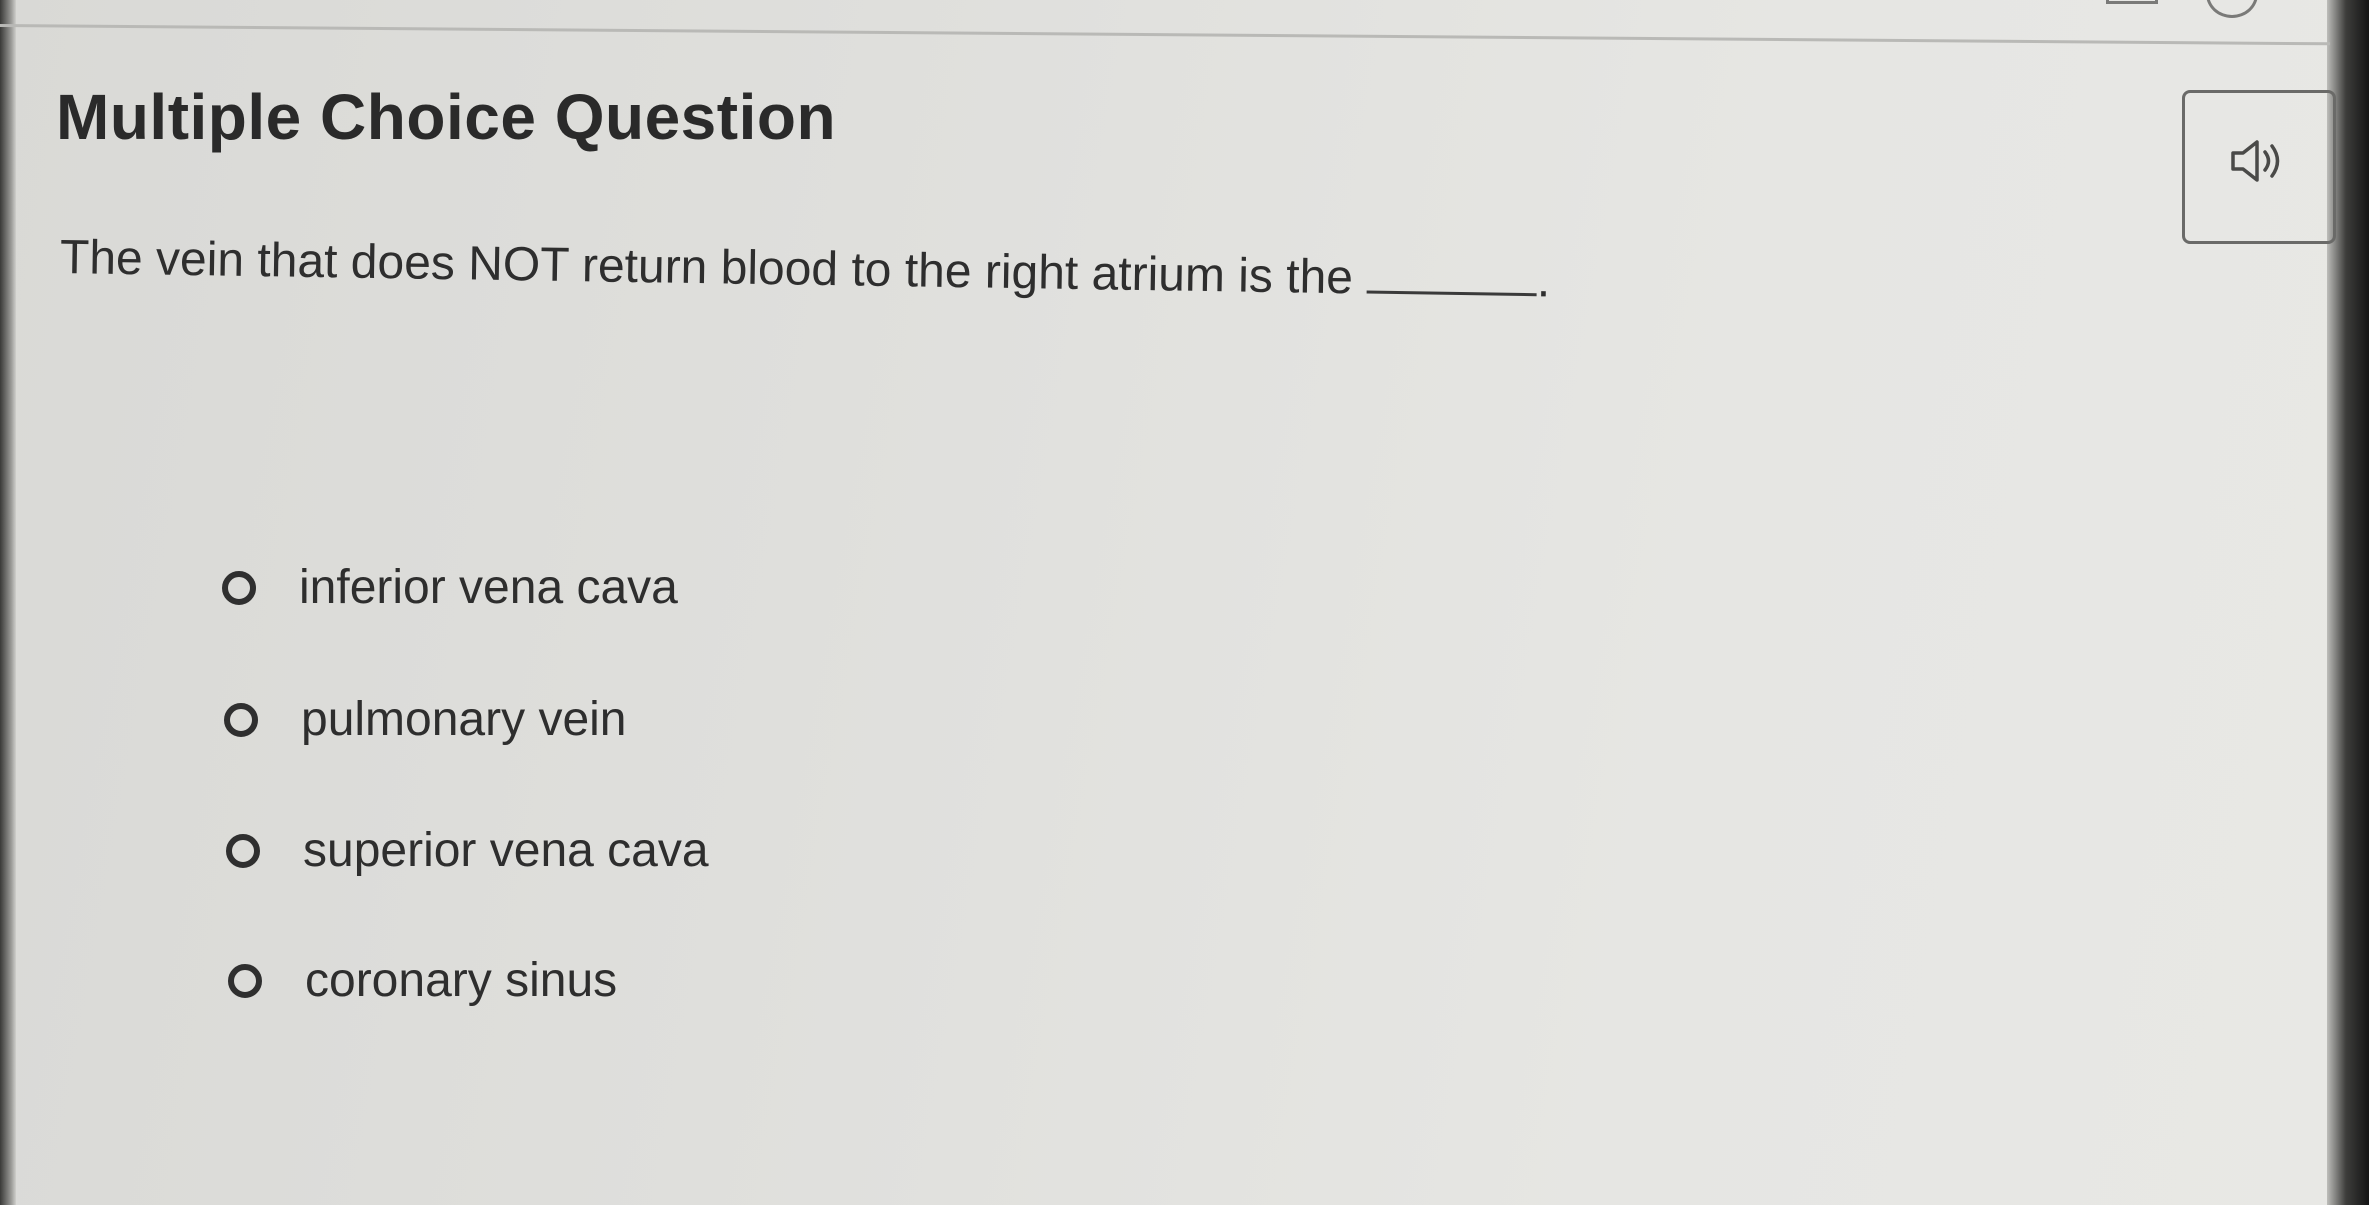 The height and width of the screenshot is (1205, 2369). What do you see at coordinates (446, 117) in the screenshot?
I see `page-title: Multiple Choice Question` at bounding box center [446, 117].